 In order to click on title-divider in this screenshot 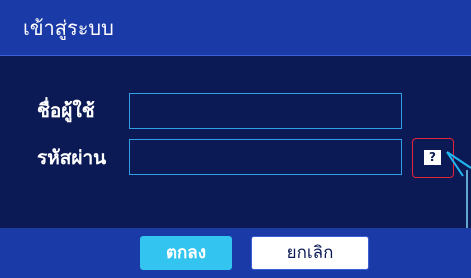, I will do `click(235, 55)`.